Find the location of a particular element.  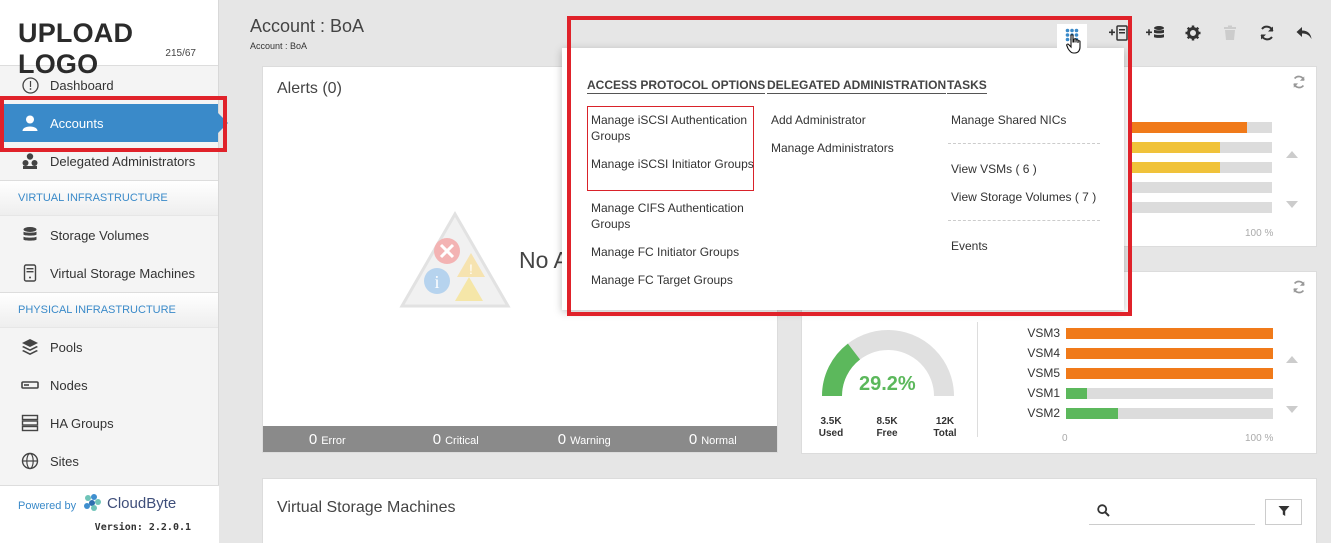

menu-item-view-vsms: View VSMs ( 6 ) is located at coordinates (994, 169).